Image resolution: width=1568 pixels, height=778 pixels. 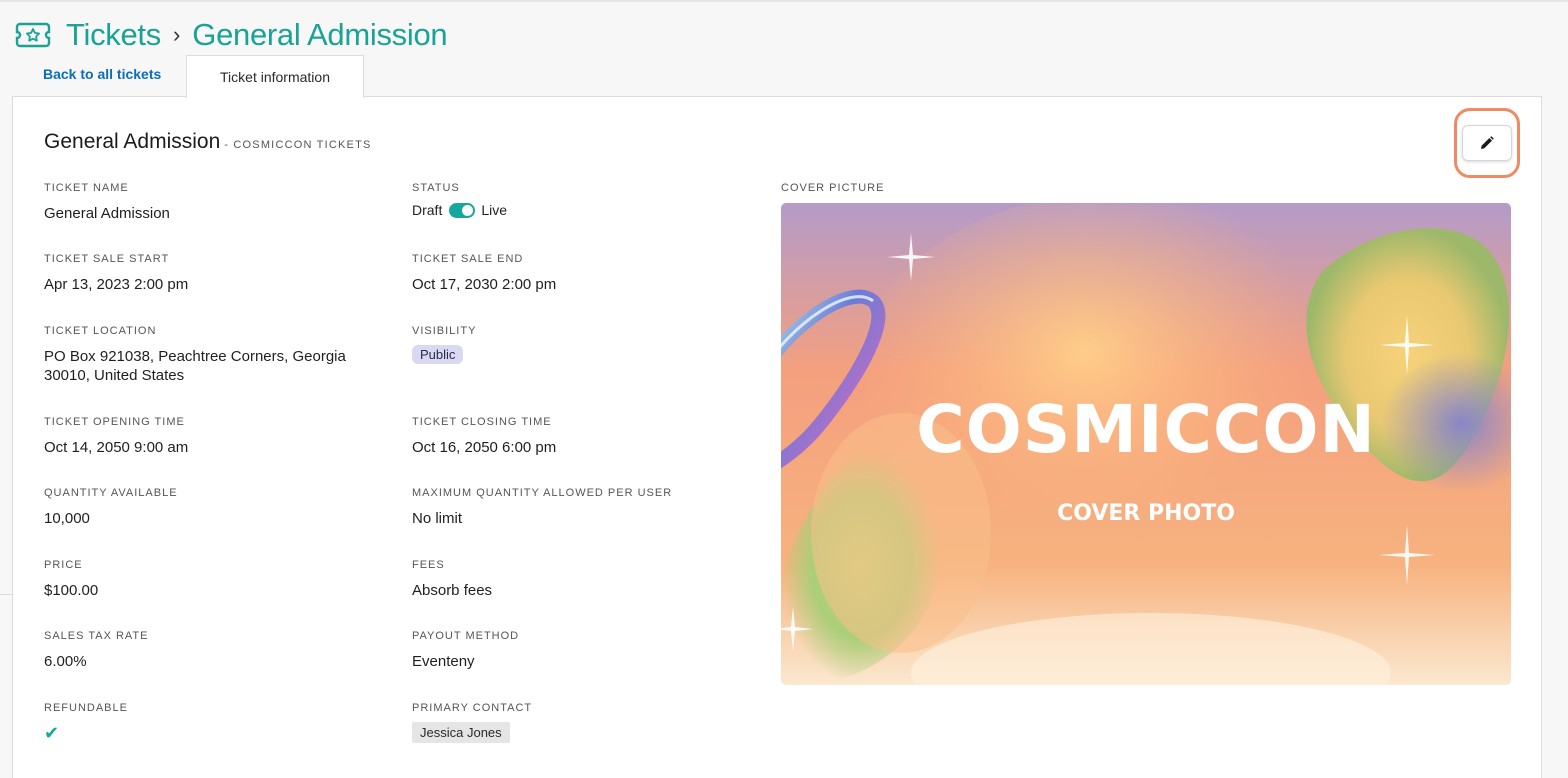 What do you see at coordinates (443, 661) in the screenshot?
I see `field-value: Eventeny` at bounding box center [443, 661].